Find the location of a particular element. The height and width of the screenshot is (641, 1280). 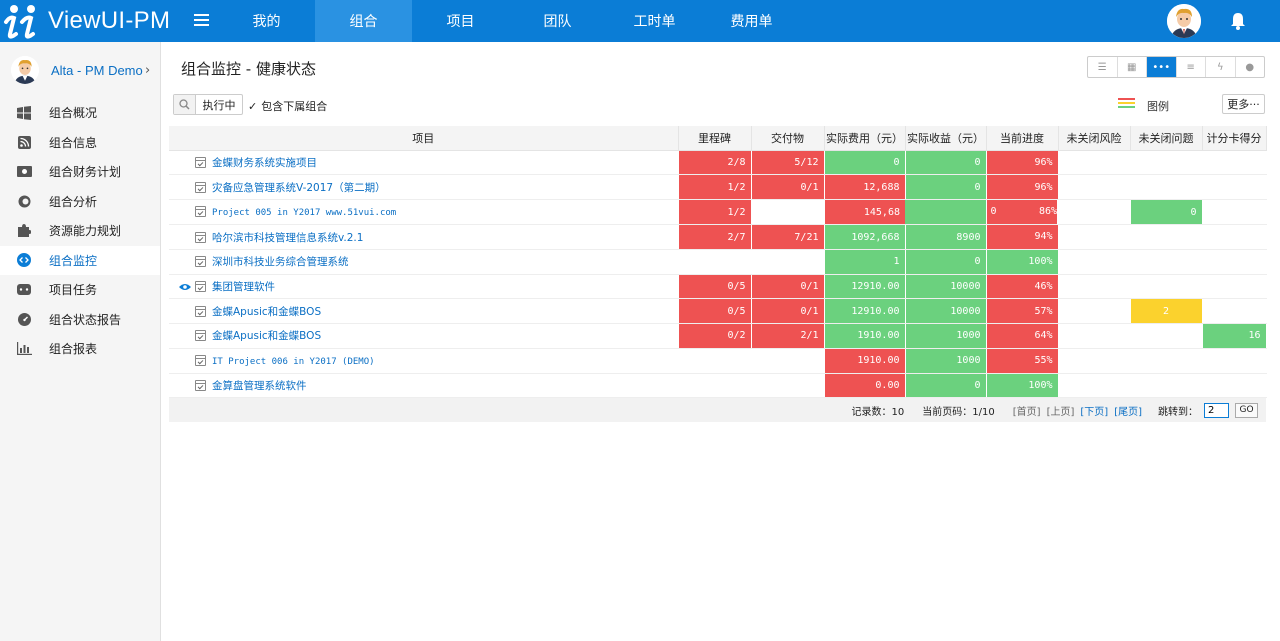

col-deliverable: 交付物 is located at coordinates (788, 138).